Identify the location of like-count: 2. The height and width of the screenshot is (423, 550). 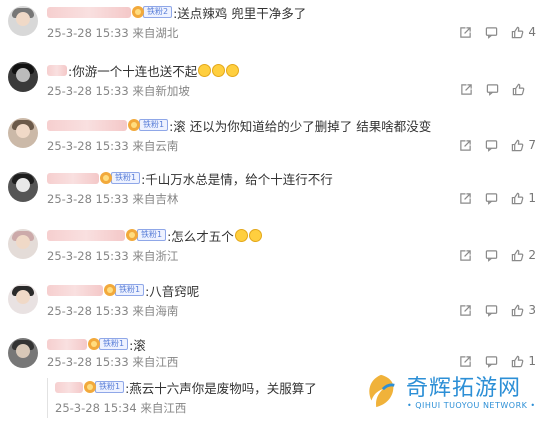
(532, 255).